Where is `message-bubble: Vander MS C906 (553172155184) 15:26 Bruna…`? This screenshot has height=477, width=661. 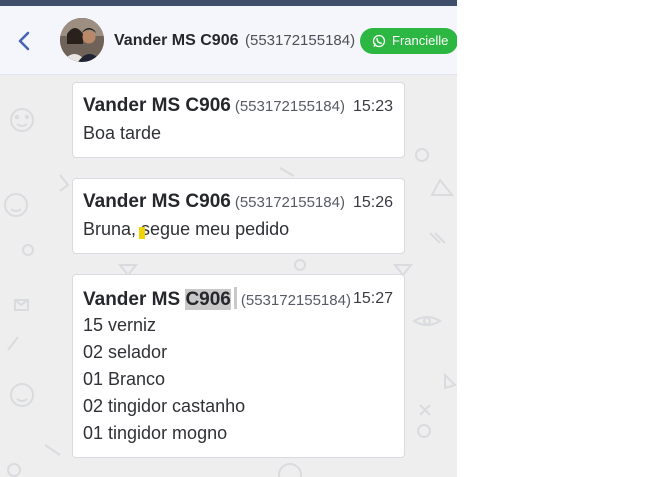 message-bubble: Vander MS C906 (553172155184) 15:26 Bruna… is located at coordinates (238, 216).